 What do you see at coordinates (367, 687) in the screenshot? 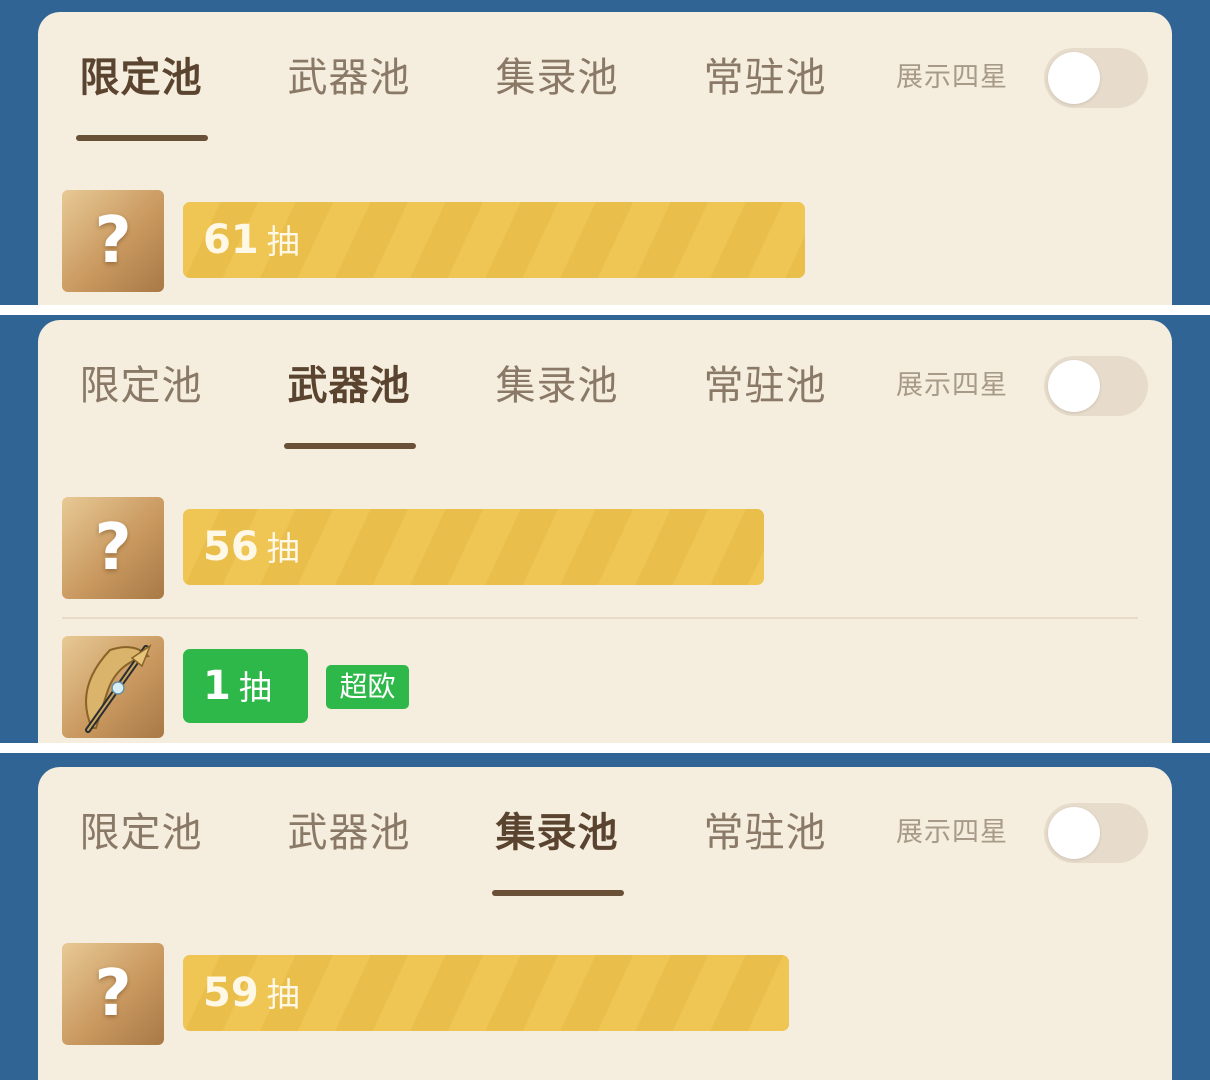
I see `lucky-badge: 超欧` at bounding box center [367, 687].